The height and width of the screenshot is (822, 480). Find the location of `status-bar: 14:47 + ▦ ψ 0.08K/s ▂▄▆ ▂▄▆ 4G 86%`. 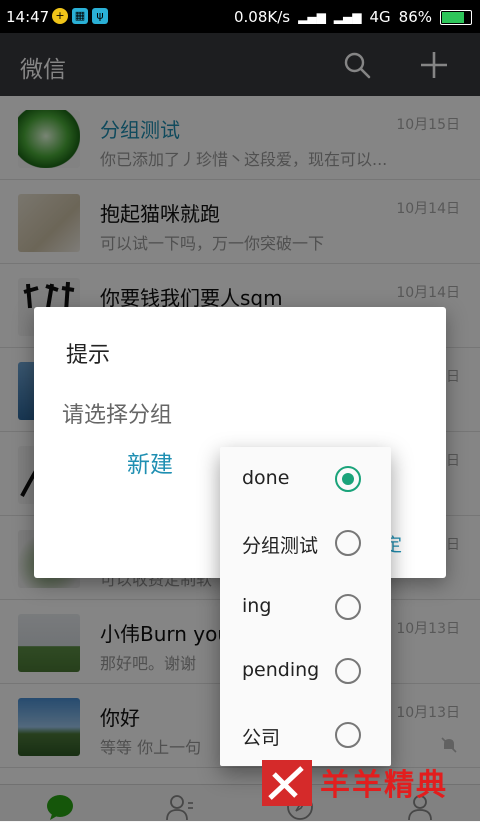

status-bar: 14:47 + ▦ ψ 0.08K/s ▂▄▆ ▂▄▆ 4G 86% is located at coordinates (240, 16).